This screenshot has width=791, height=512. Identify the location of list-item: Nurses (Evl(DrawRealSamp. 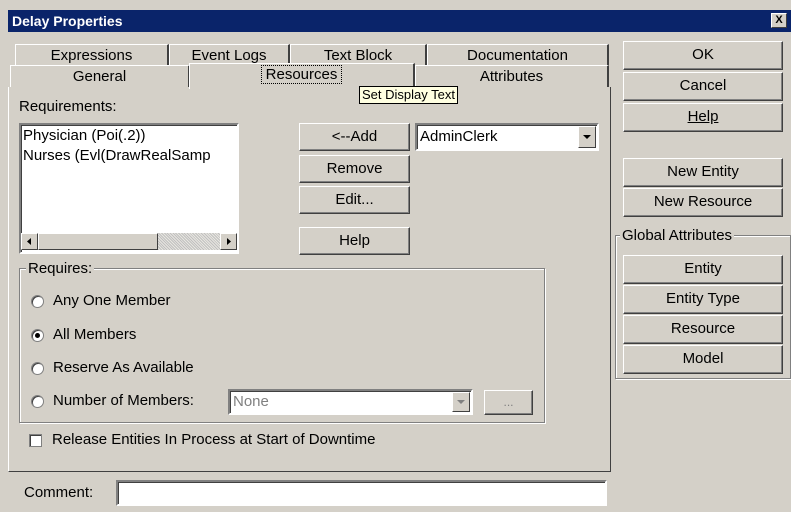
(117, 156).